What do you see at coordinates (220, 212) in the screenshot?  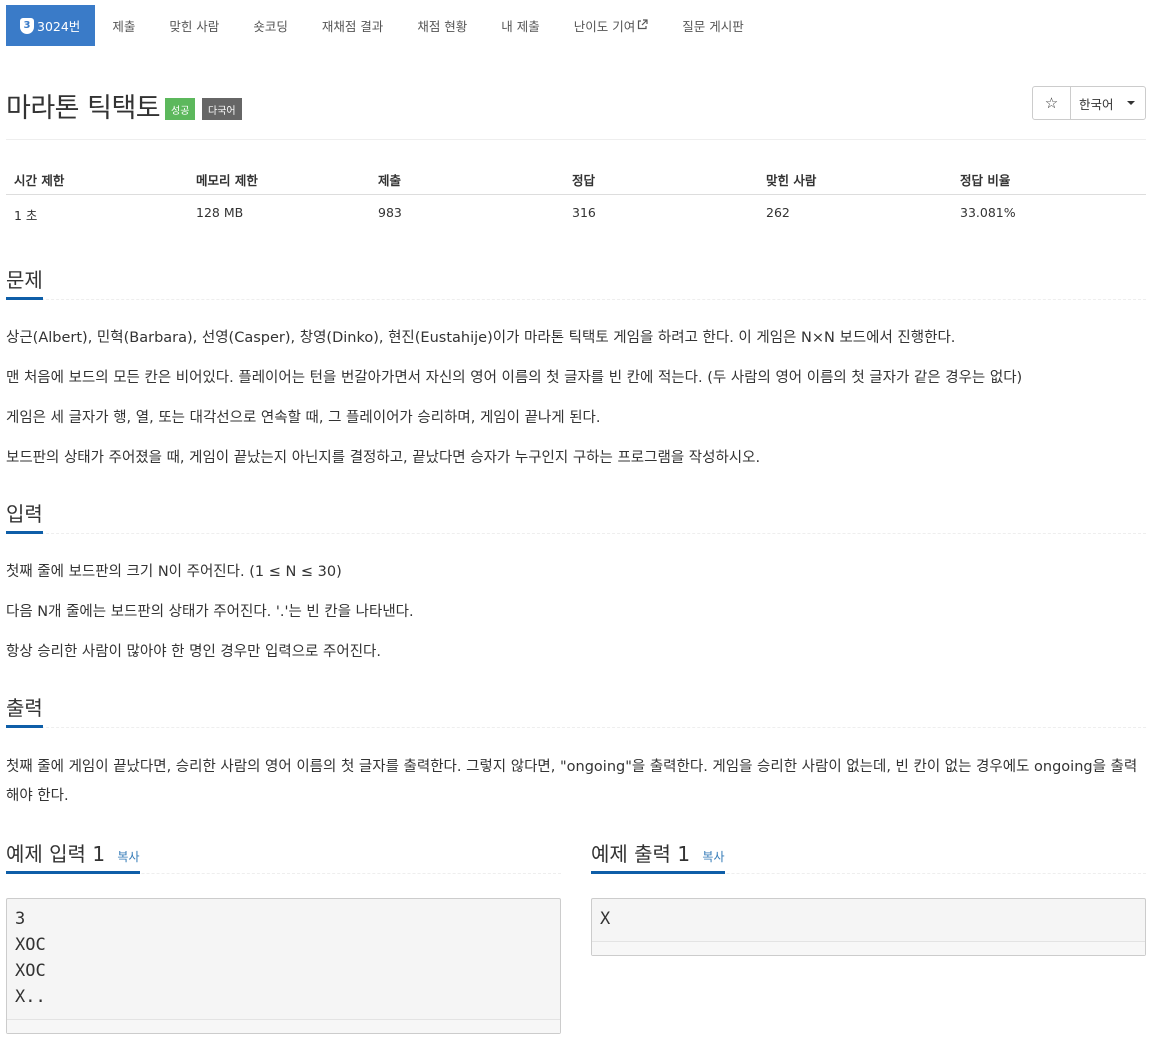 I see `stats-memory: 128 MB` at bounding box center [220, 212].